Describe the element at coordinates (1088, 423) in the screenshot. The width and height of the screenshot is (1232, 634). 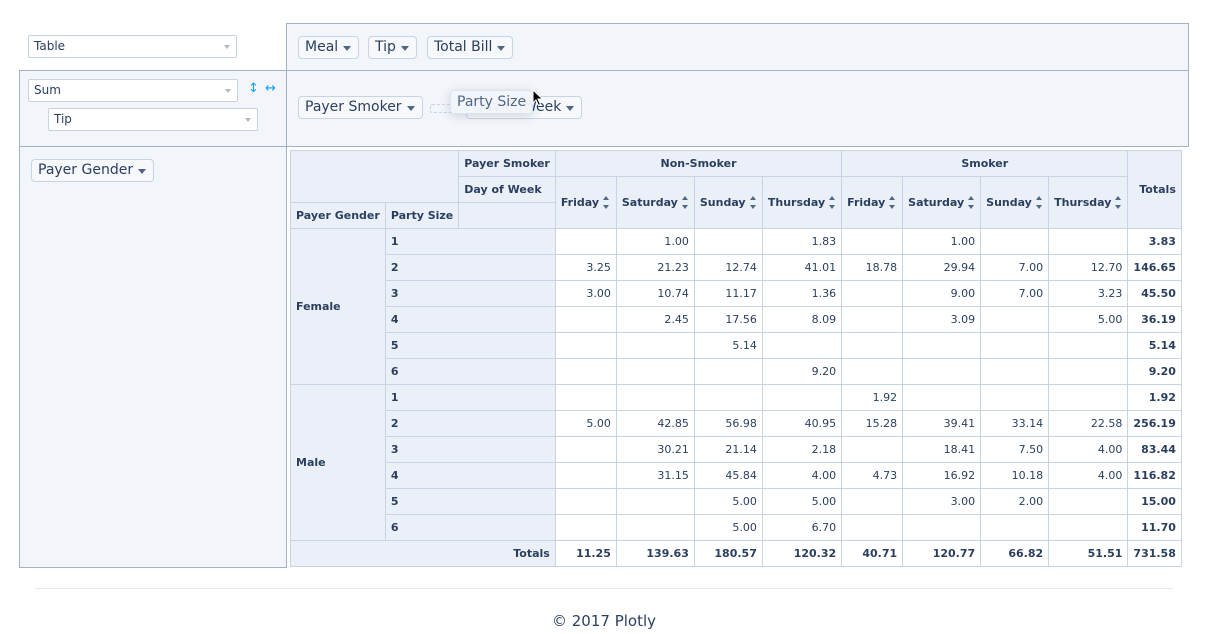
I see `value-cell: 22.58` at that location.